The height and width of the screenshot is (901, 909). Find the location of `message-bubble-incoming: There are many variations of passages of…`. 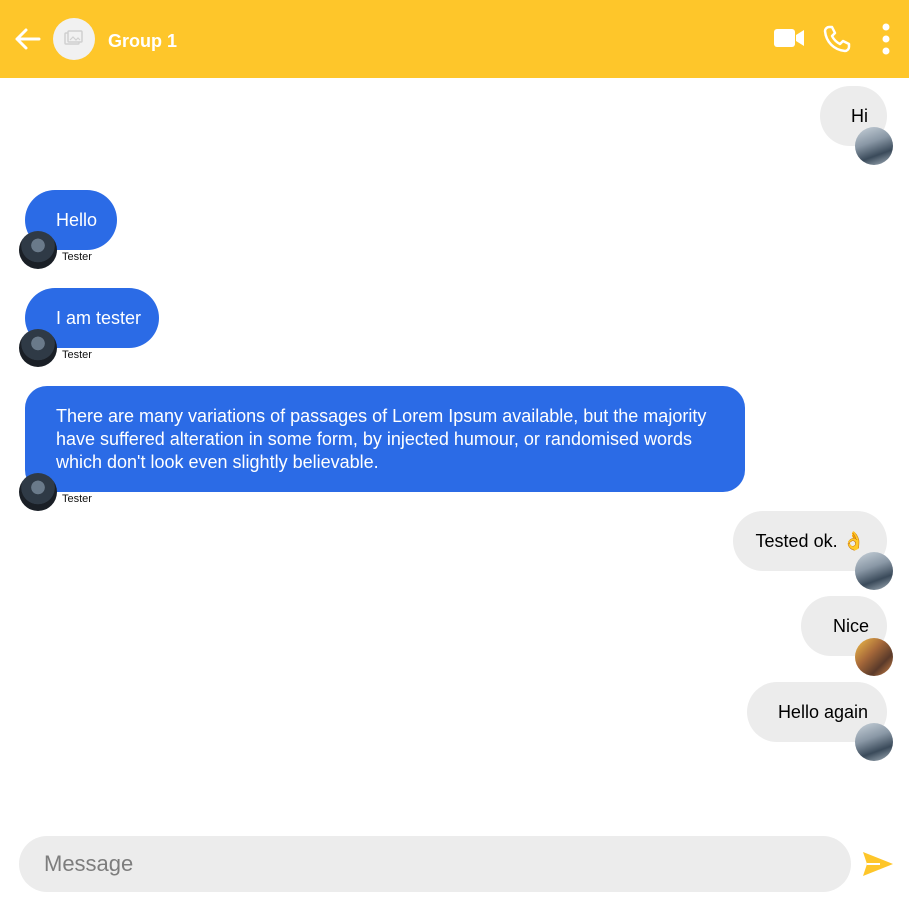

message-bubble-incoming: There are many variations of passages of… is located at coordinates (385, 439).